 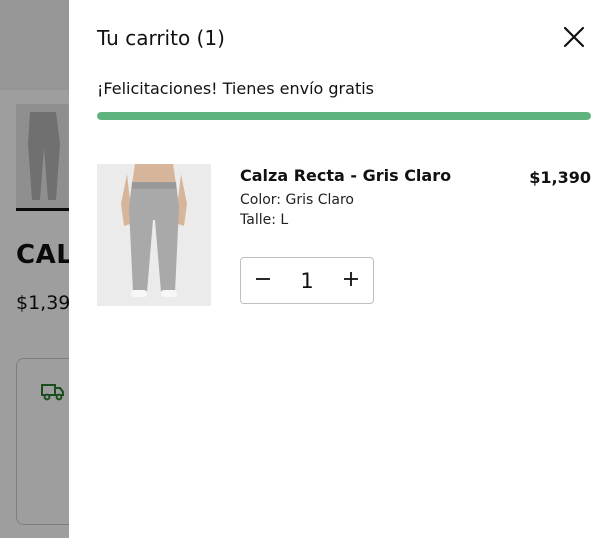 What do you see at coordinates (161, 38) in the screenshot?
I see `cart-title: Tu carrito (1)` at bounding box center [161, 38].